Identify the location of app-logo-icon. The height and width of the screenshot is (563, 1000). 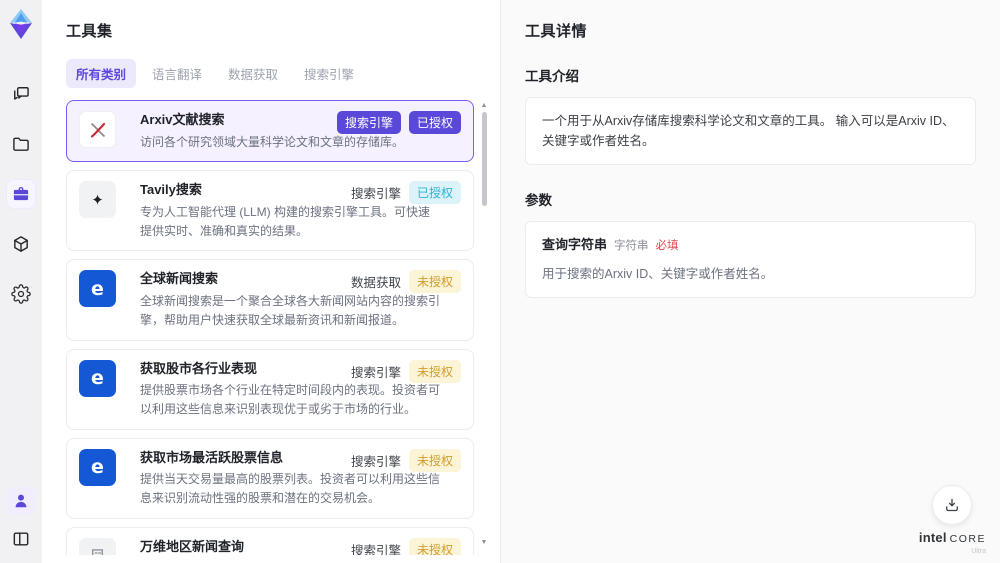
(21, 24).